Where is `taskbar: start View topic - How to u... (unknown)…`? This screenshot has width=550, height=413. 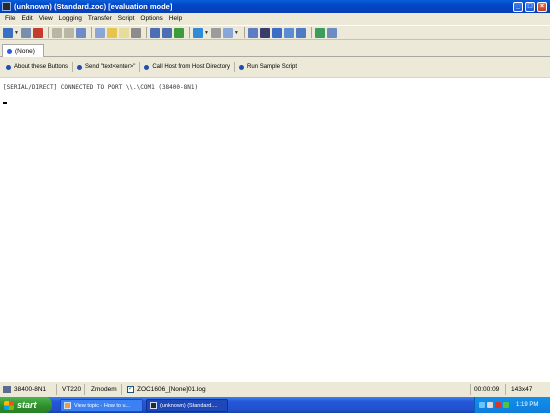
taskbar: start View topic - How to u... (unknown)… is located at coordinates (275, 405).